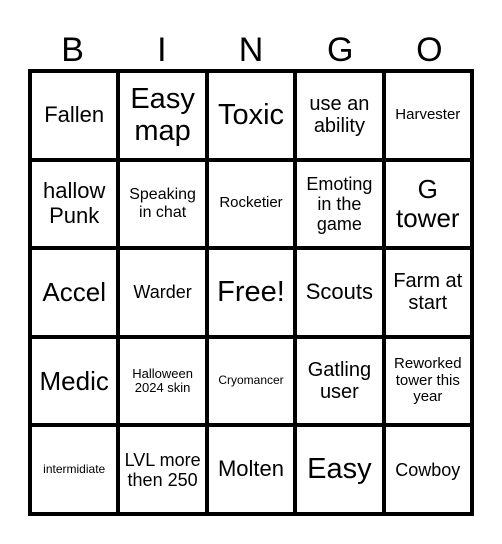 This screenshot has width=502, height=544. What do you see at coordinates (72, 50) in the screenshot?
I see `header-letter-b: B` at bounding box center [72, 50].